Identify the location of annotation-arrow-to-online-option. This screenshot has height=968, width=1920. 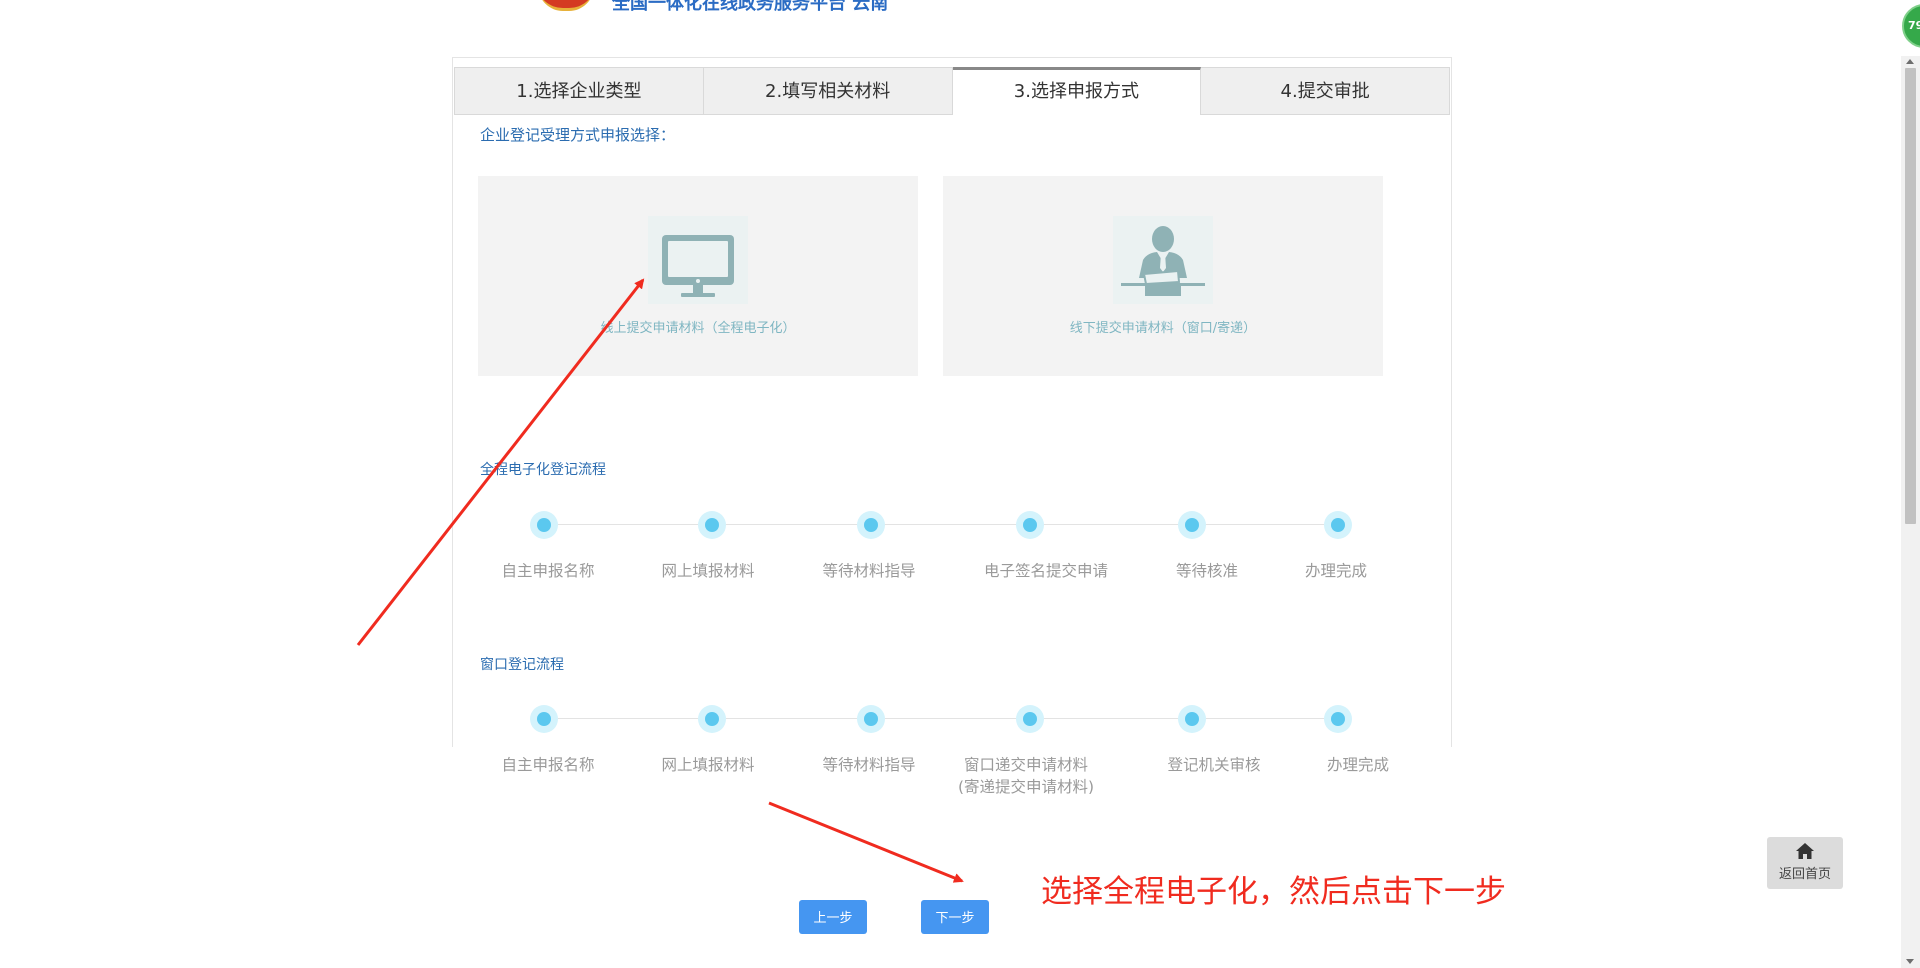
(500, 462).